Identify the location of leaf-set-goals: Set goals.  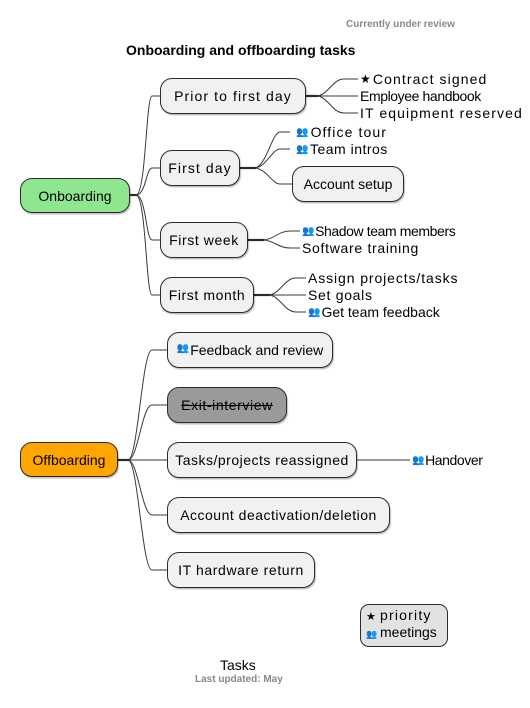
(340, 295).